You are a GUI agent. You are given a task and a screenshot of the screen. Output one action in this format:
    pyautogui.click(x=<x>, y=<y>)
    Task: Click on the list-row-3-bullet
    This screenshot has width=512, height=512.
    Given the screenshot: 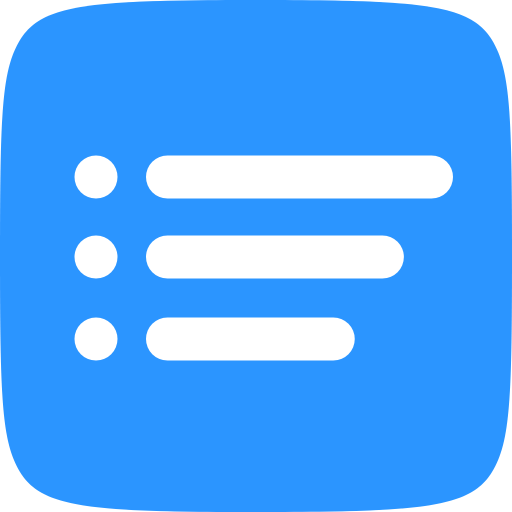 What is the action you would take?
    pyautogui.click(x=96, y=339)
    